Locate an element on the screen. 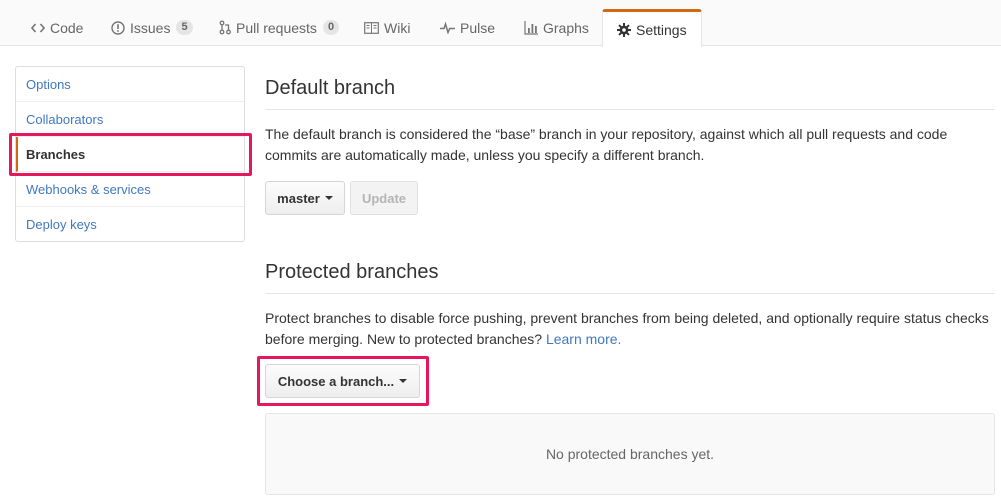 Image resolution: width=1001 pixels, height=497 pixels. default-branch-select: master is located at coordinates (305, 198).